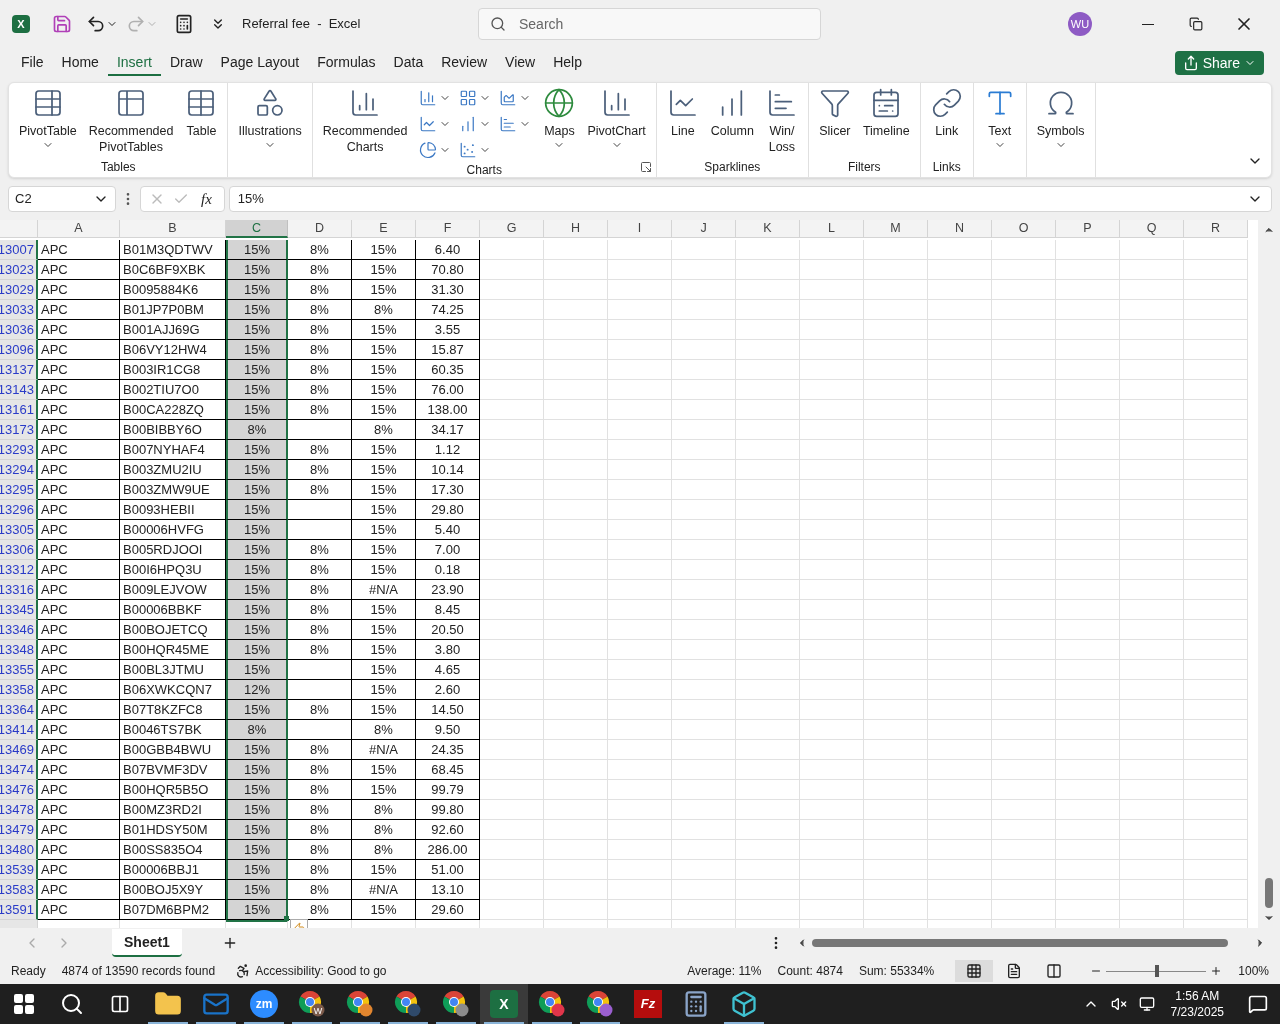 This screenshot has height=1024, width=1280. I want to click on table-cell: 24.35, so click(448, 750).